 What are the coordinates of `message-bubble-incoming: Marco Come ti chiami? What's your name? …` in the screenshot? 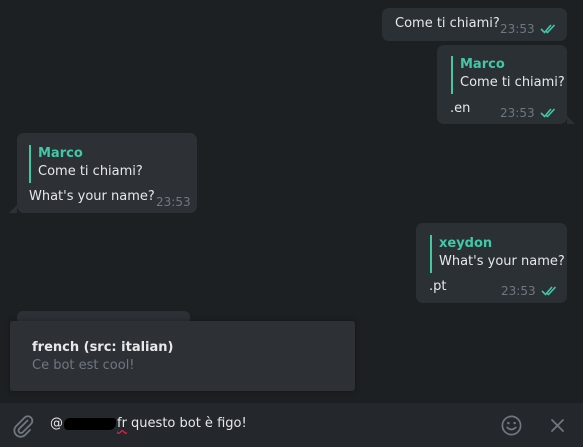 It's located at (107, 173).